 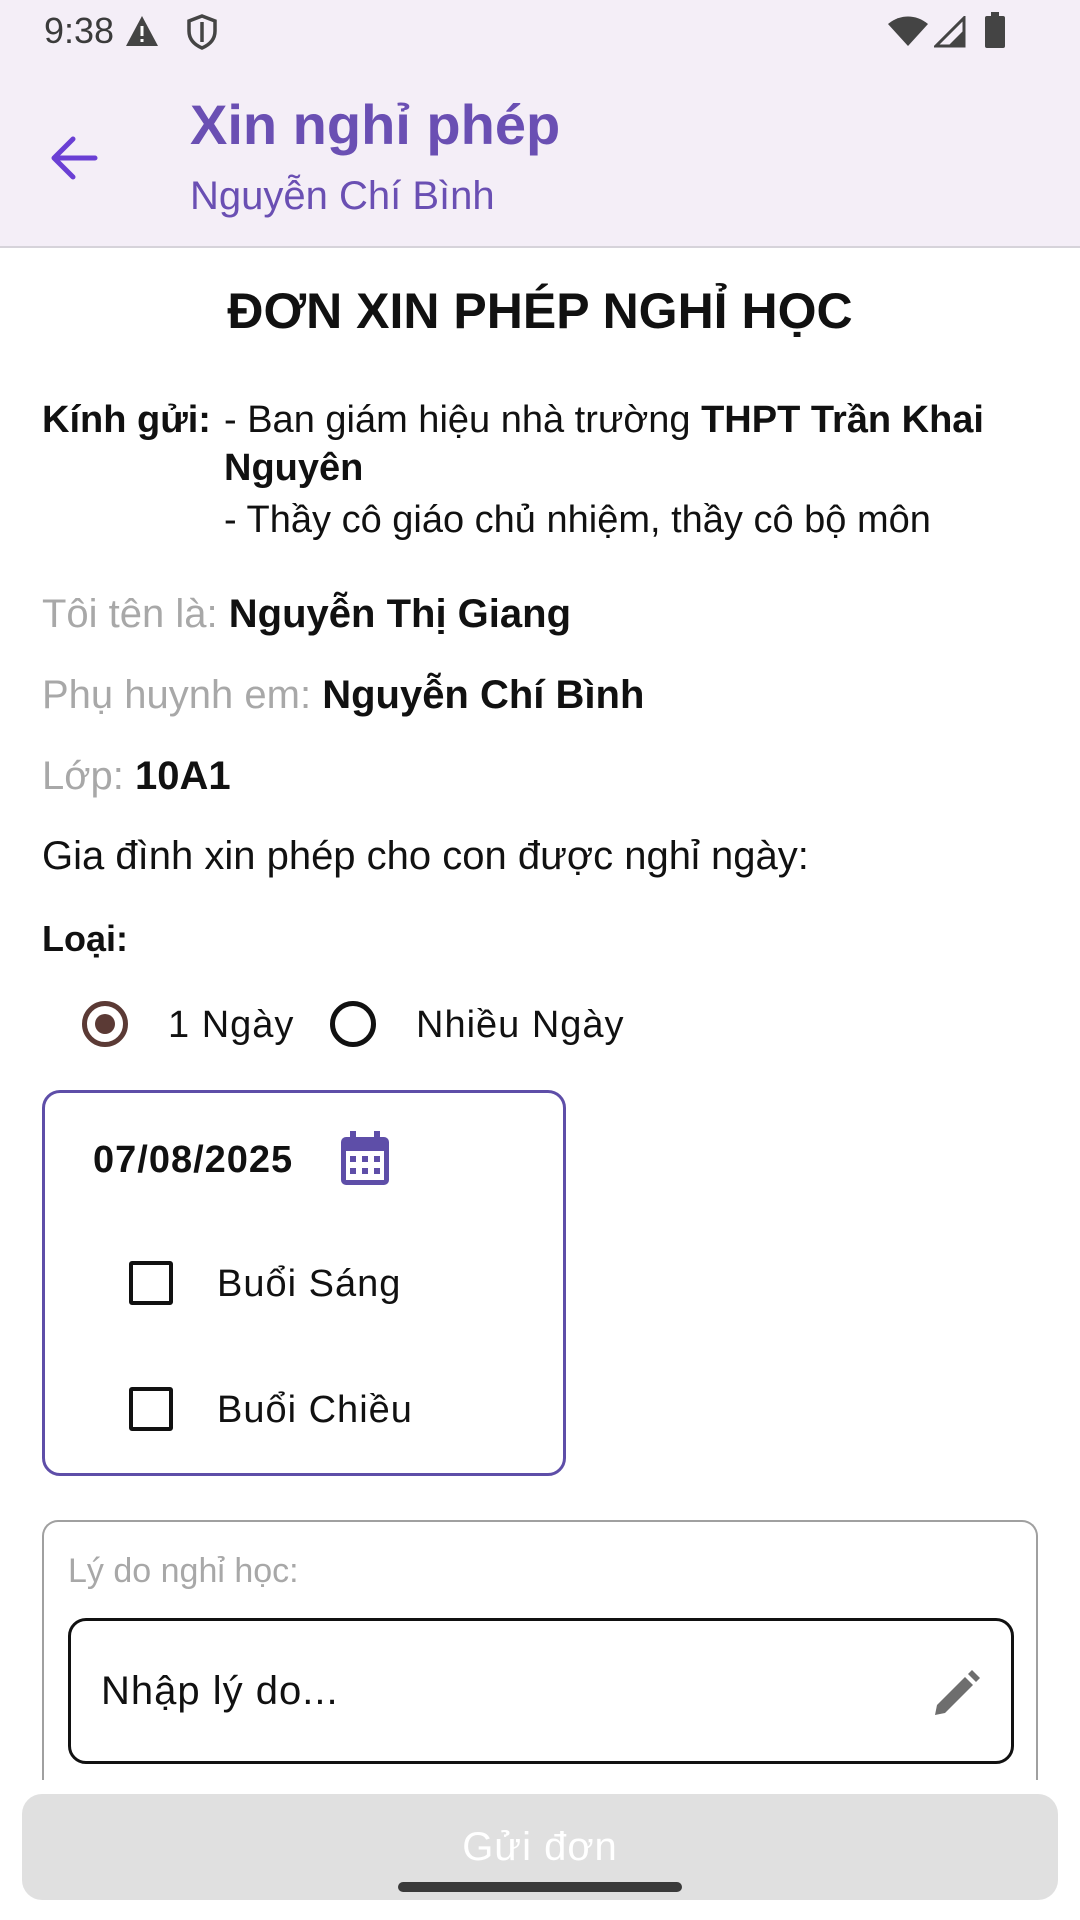 What do you see at coordinates (342, 196) in the screenshot?
I see `page-subtitle: Nguyễn Chí Bình` at bounding box center [342, 196].